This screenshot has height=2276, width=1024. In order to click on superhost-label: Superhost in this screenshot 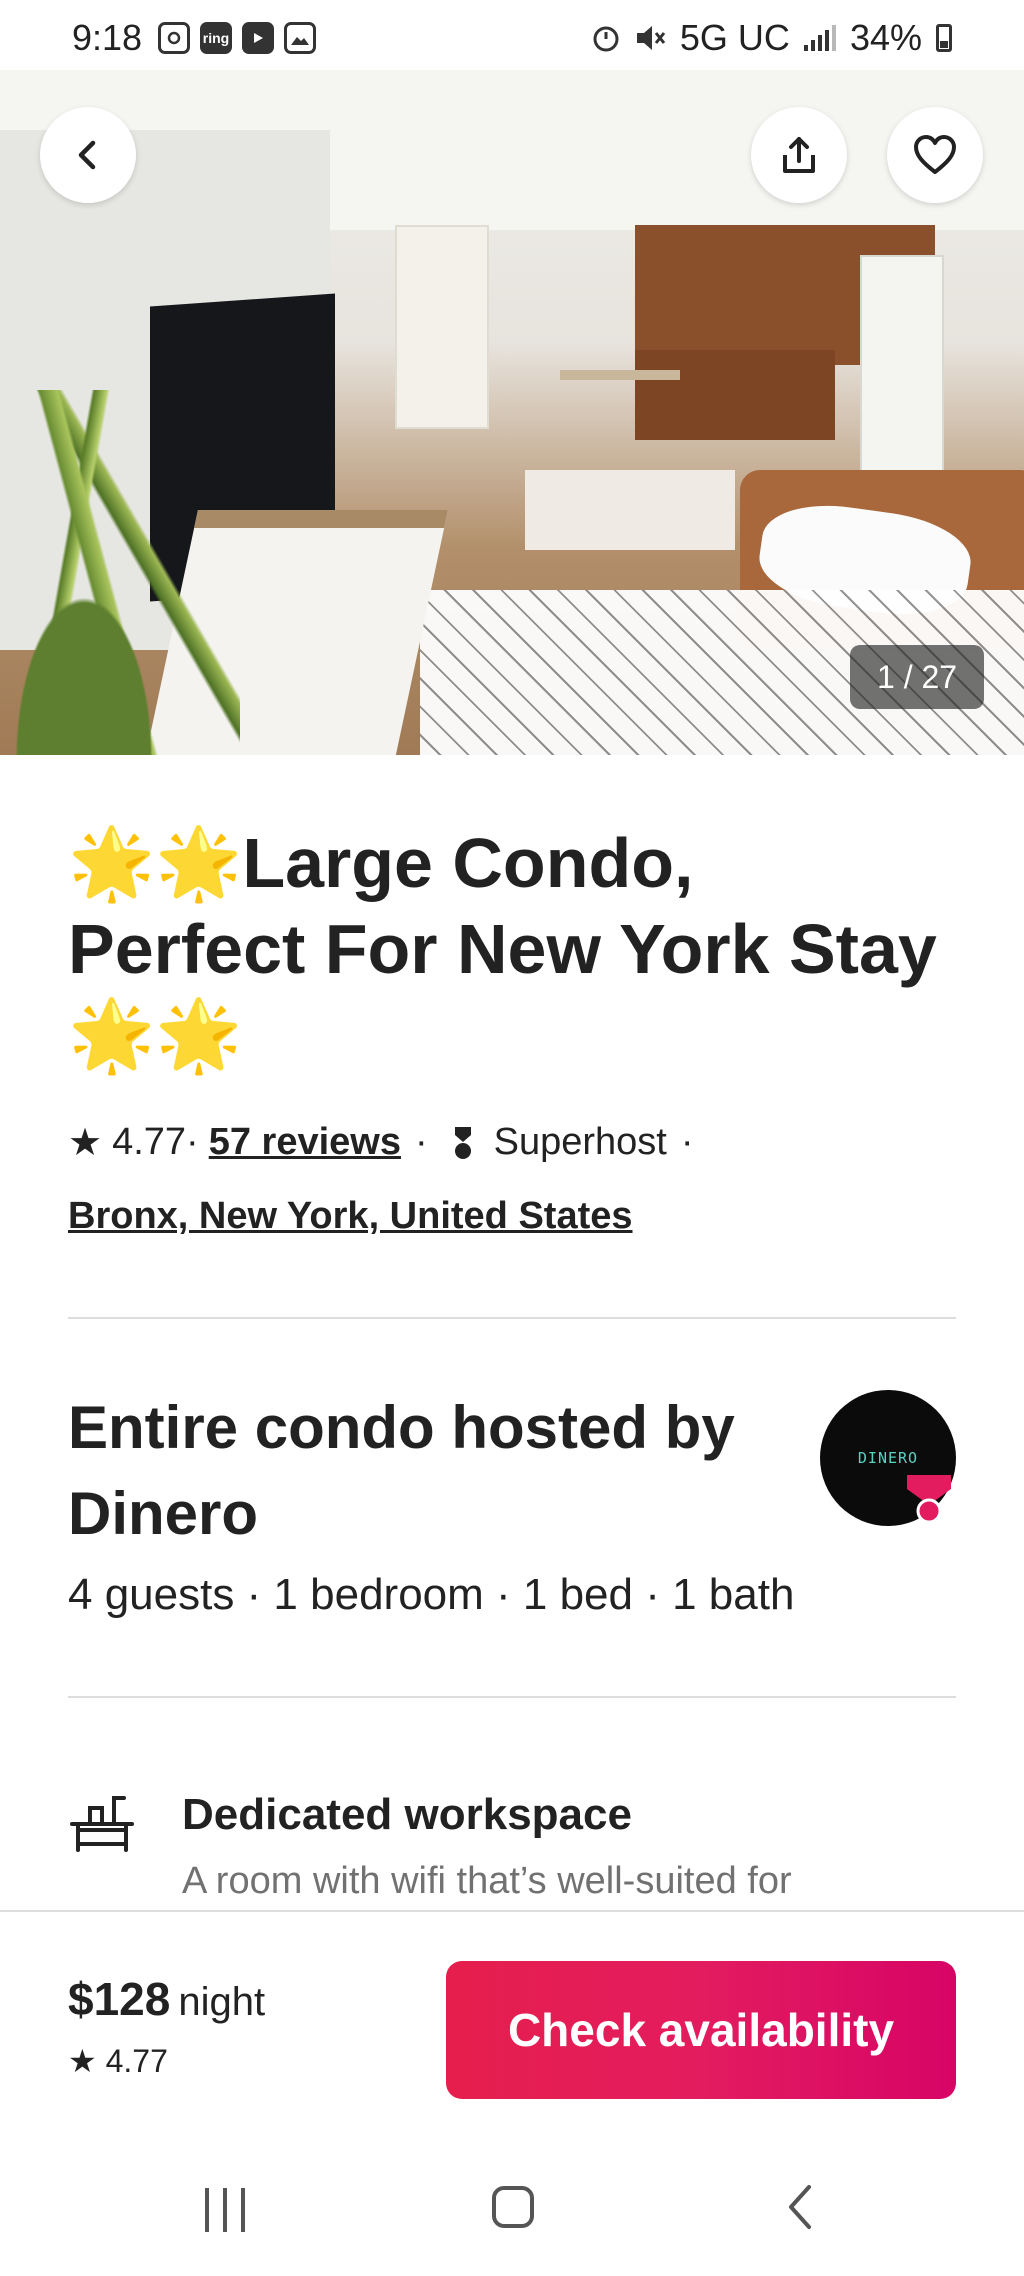, I will do `click(580, 1142)`.